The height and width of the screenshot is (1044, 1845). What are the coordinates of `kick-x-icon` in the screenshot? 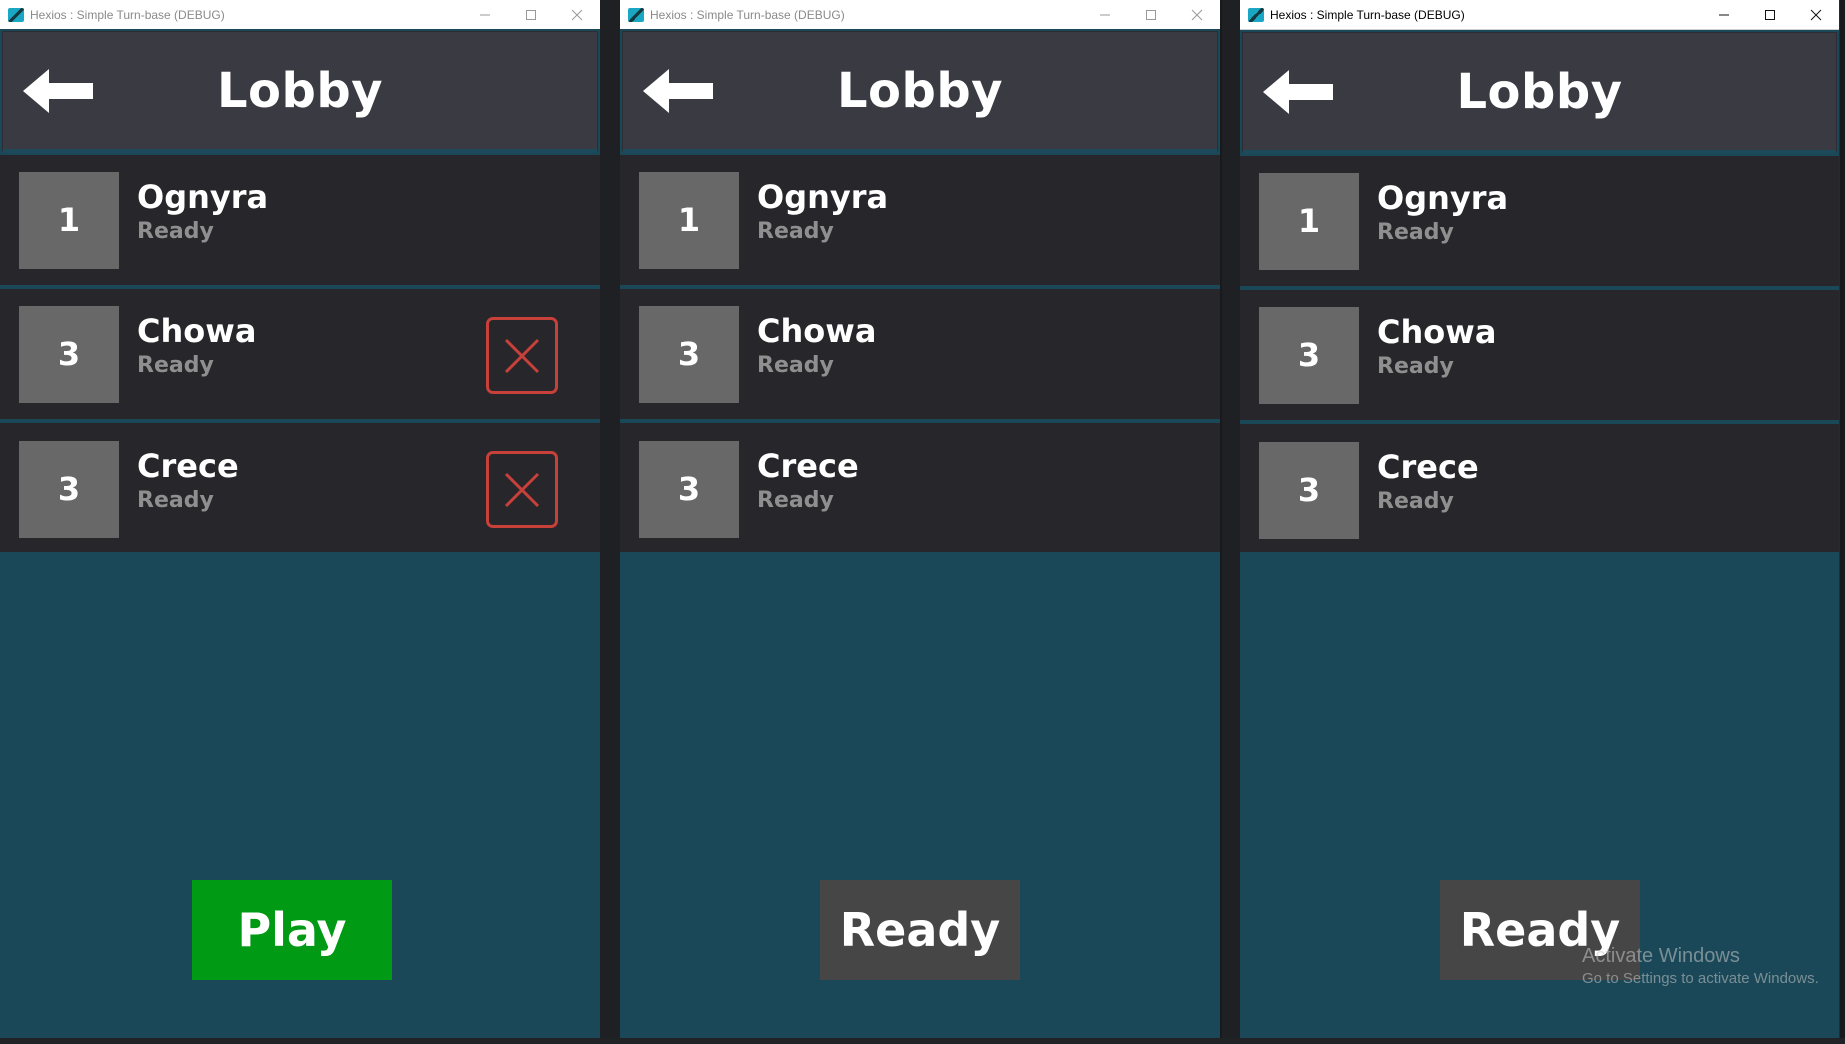 It's located at (522, 489).